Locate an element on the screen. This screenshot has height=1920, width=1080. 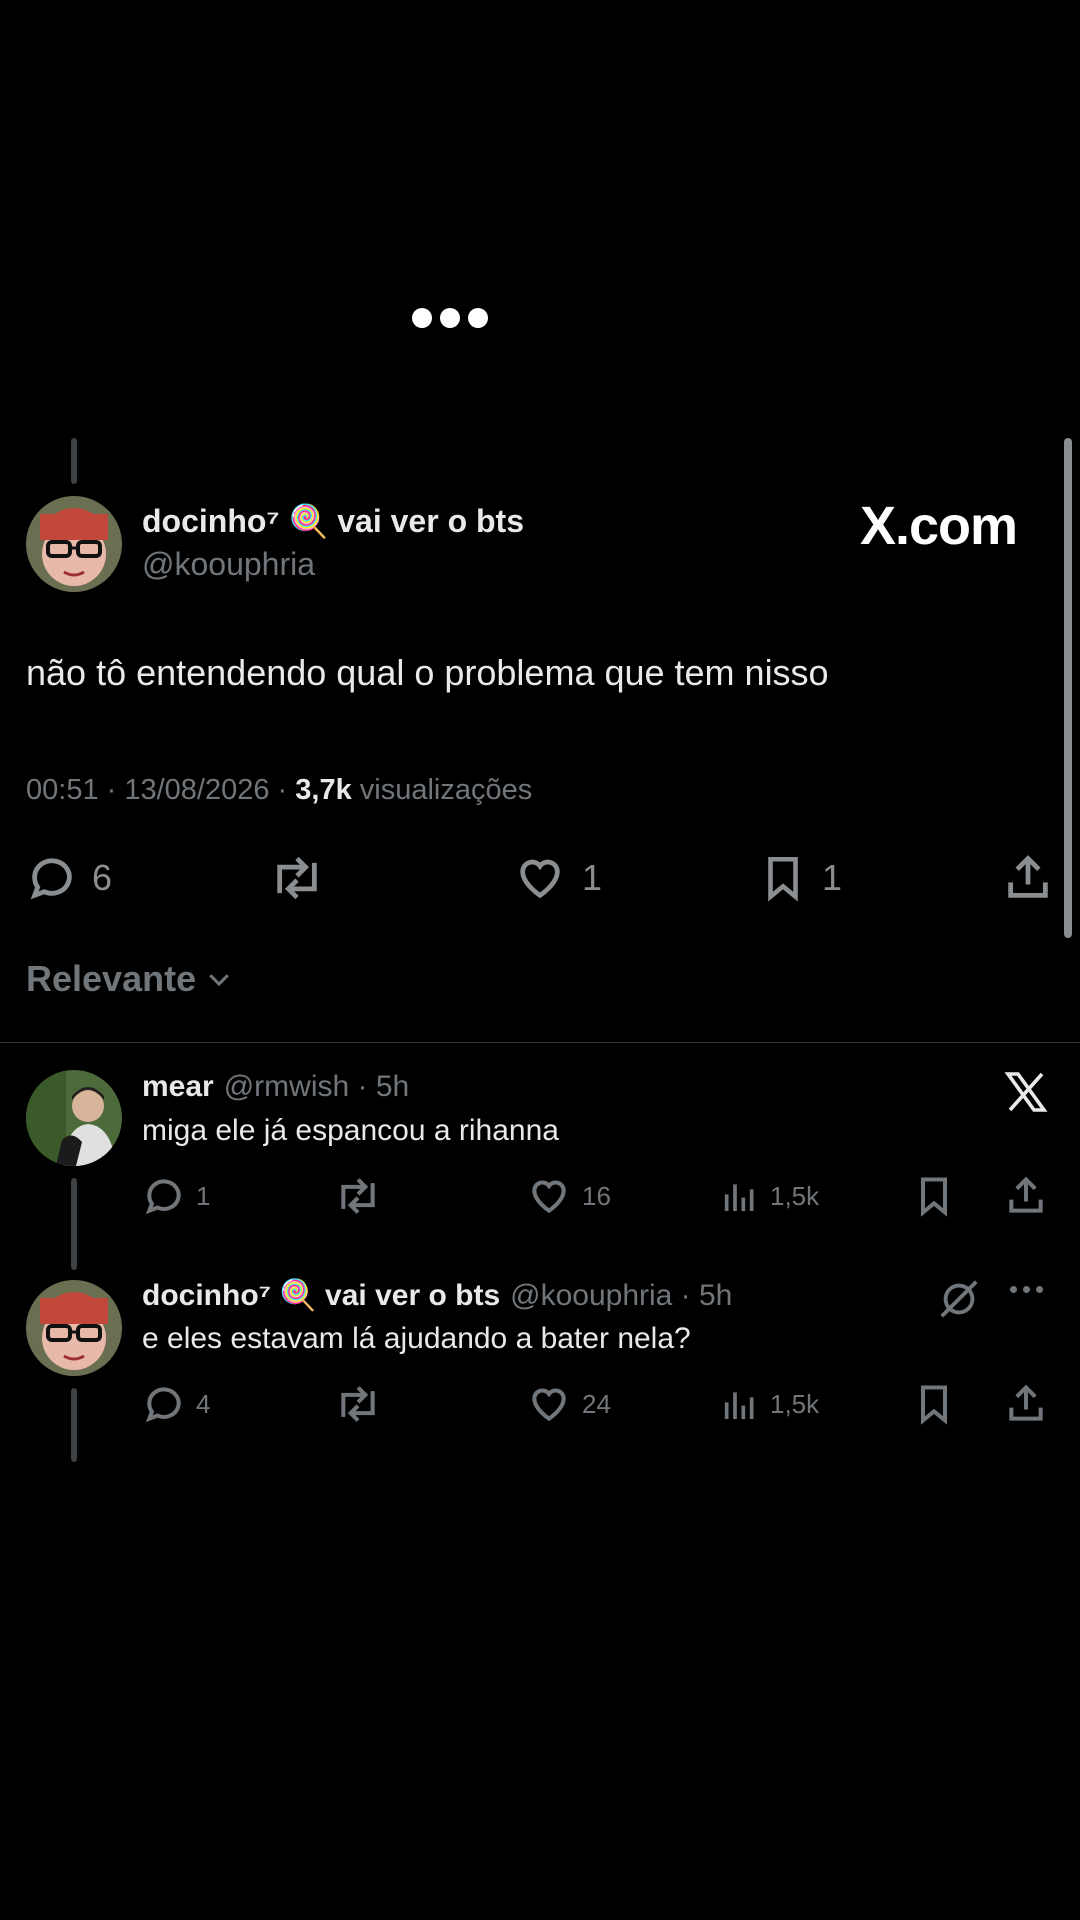
sort-dropdown: Relevante is located at coordinates (130, 979).